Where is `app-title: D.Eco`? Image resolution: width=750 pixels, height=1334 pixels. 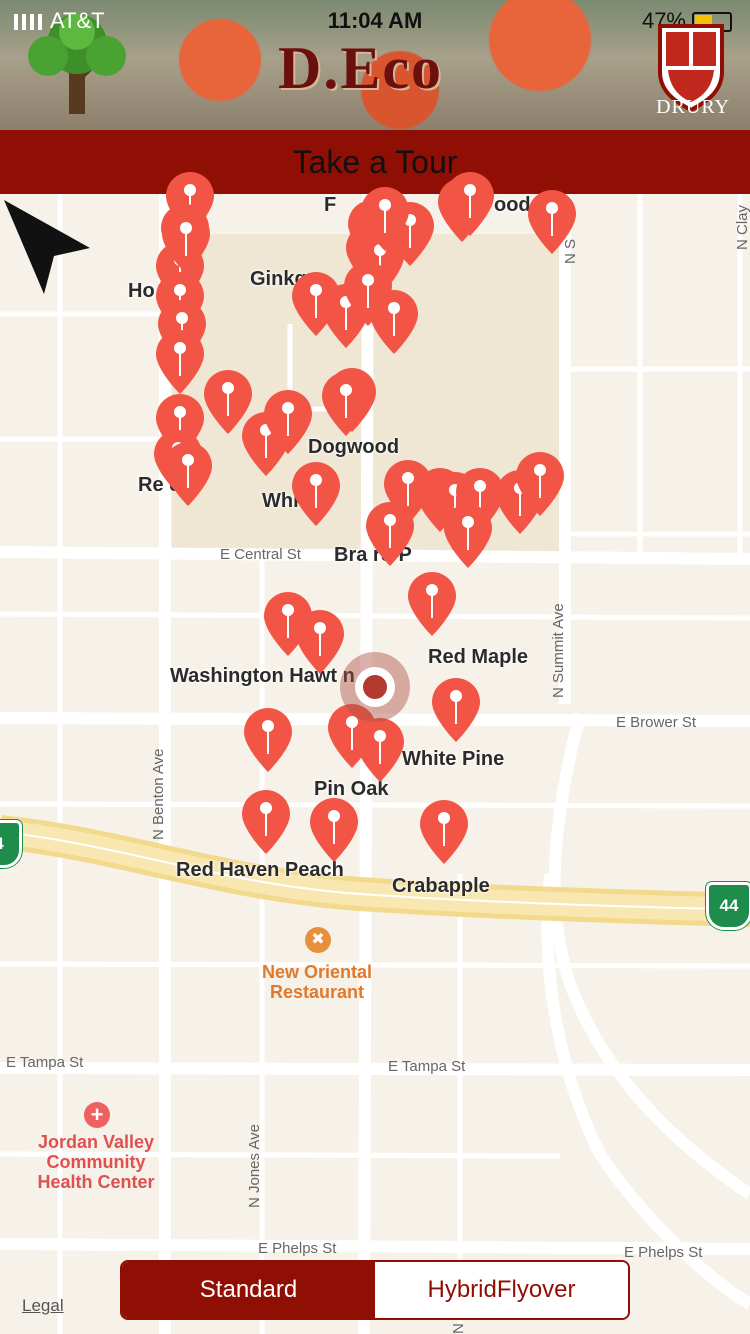 app-title: D.Eco is located at coordinates (360, 68).